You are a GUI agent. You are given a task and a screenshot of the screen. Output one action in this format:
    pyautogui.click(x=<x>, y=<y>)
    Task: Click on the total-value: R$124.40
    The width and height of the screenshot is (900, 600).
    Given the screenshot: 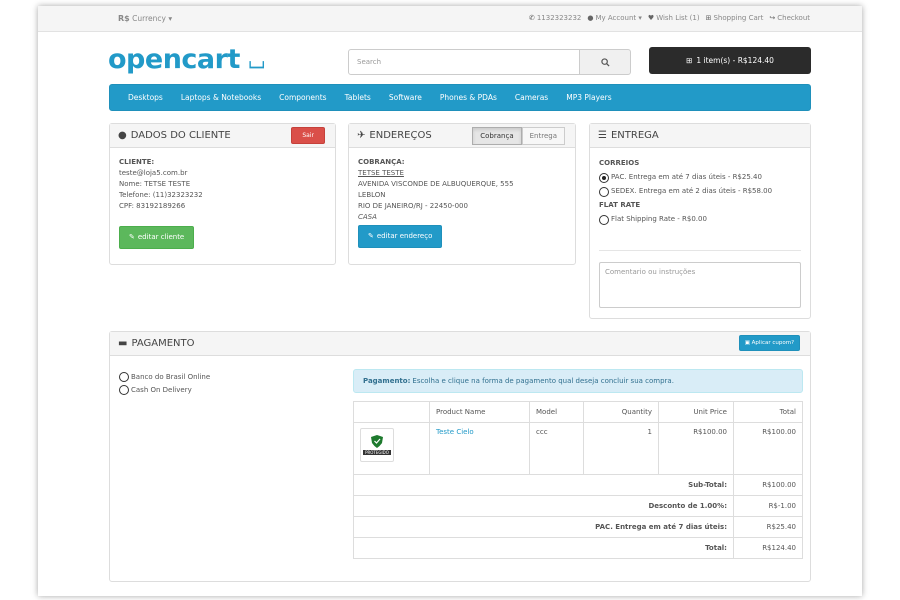 What is the action you would take?
    pyautogui.click(x=768, y=548)
    